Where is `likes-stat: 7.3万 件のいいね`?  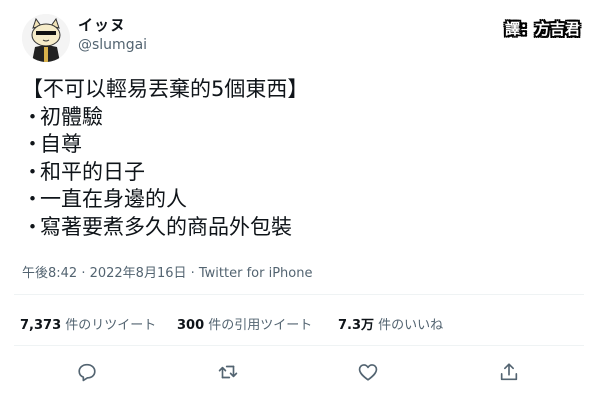
likes-stat: 7.3万 件のいいね is located at coordinates (390, 323).